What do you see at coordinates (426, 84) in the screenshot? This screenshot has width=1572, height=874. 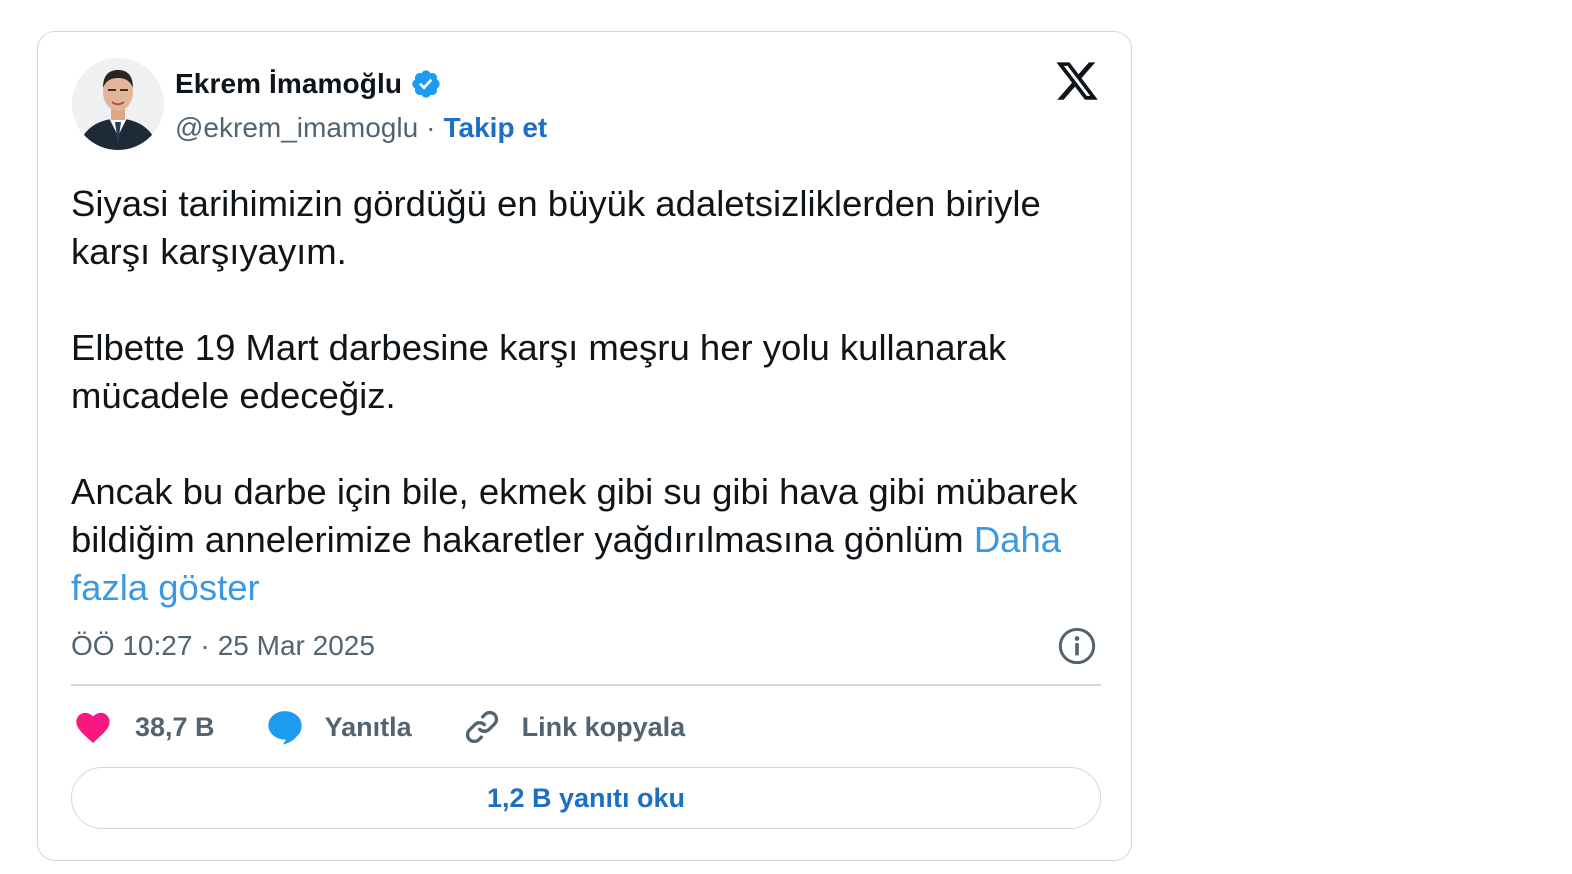 I see `verified-badge-icon` at bounding box center [426, 84].